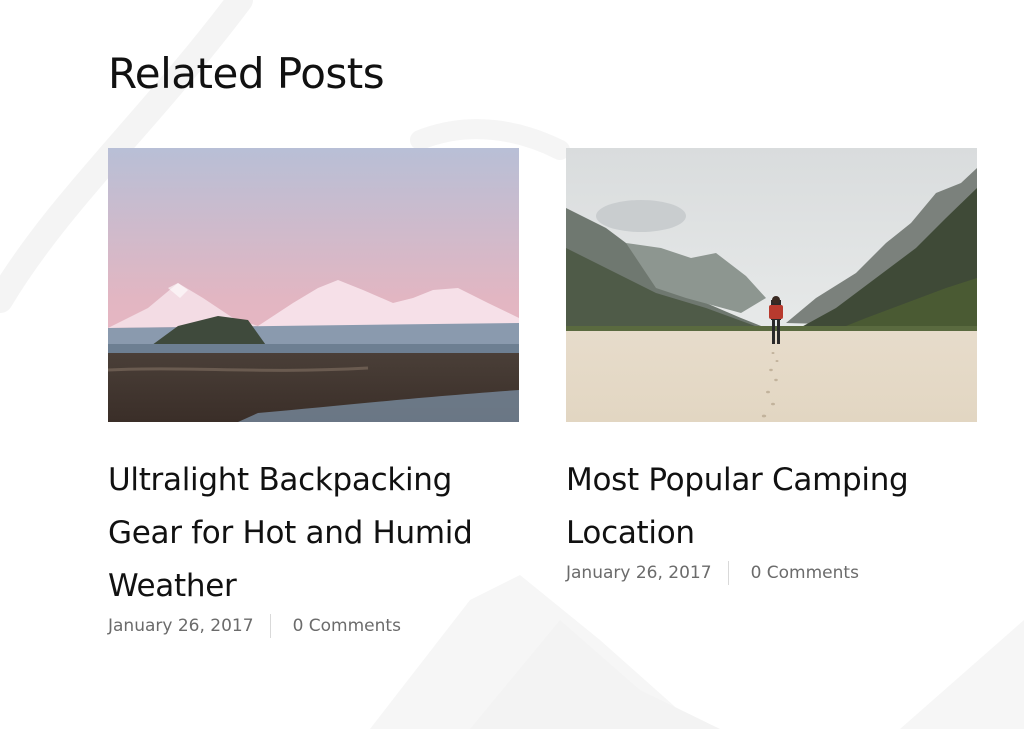  I want to click on post-title: Most Popular Camping Location, so click(771, 507).